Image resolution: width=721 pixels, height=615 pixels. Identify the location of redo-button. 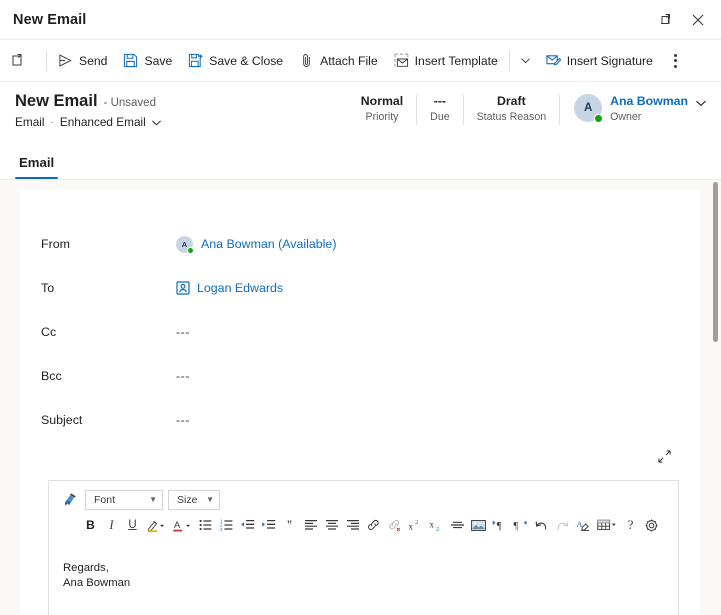
(562, 525).